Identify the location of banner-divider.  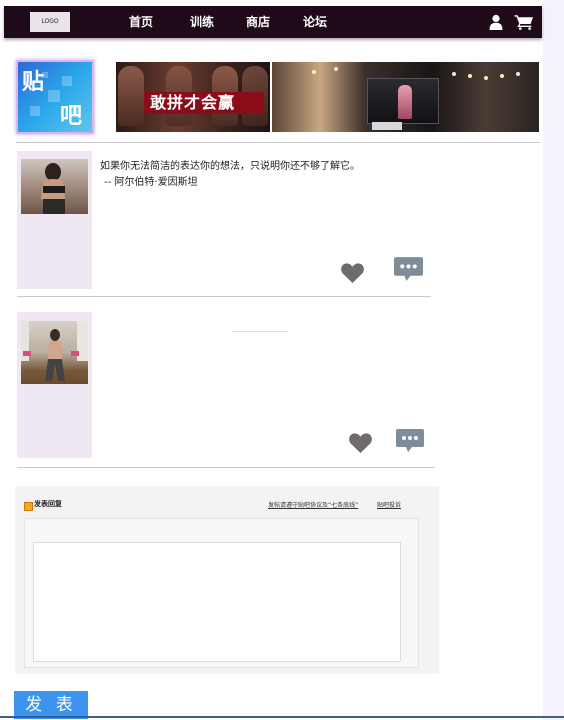
(278, 142).